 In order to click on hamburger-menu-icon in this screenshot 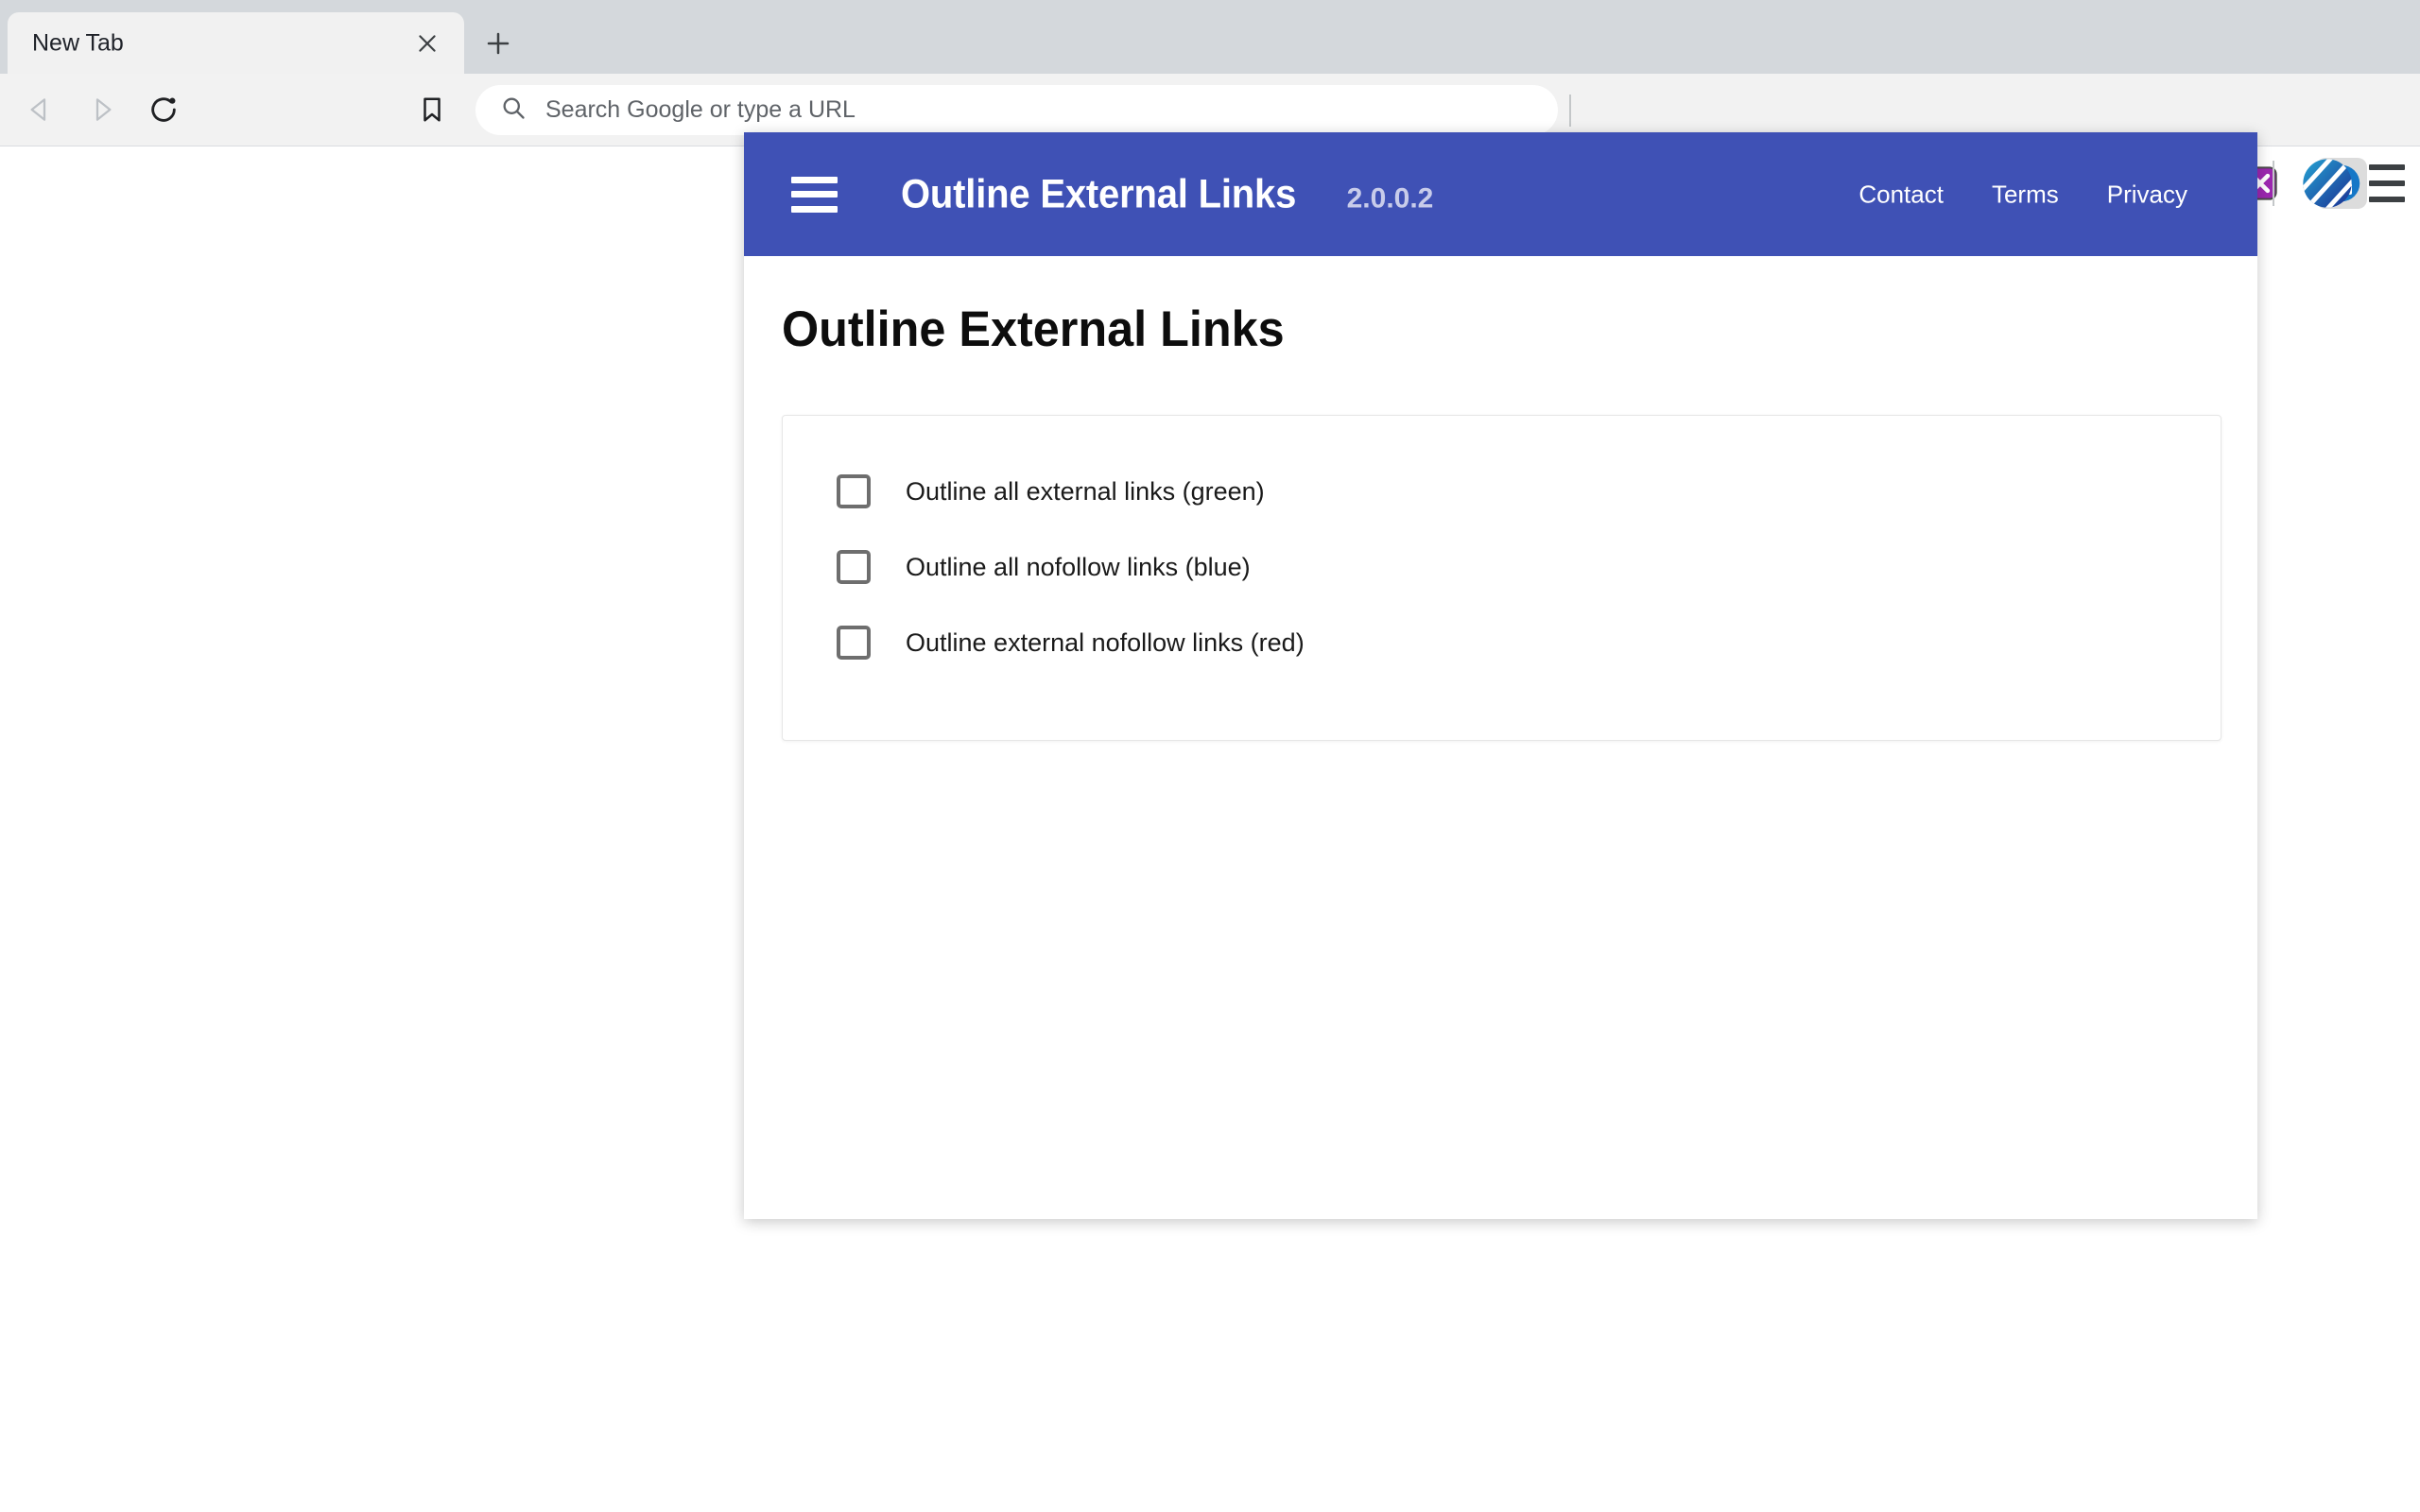, I will do `click(2387, 183)`.